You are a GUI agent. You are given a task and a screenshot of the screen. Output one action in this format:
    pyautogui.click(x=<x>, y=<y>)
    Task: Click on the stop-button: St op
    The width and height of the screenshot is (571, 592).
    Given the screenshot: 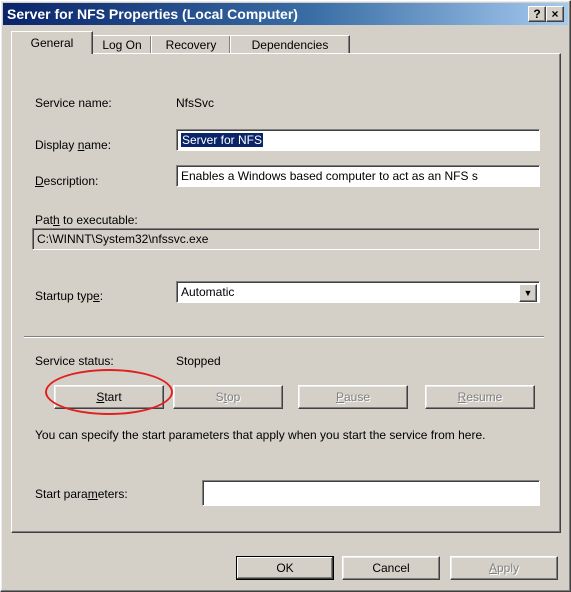 What is the action you would take?
    pyautogui.click(x=228, y=397)
    